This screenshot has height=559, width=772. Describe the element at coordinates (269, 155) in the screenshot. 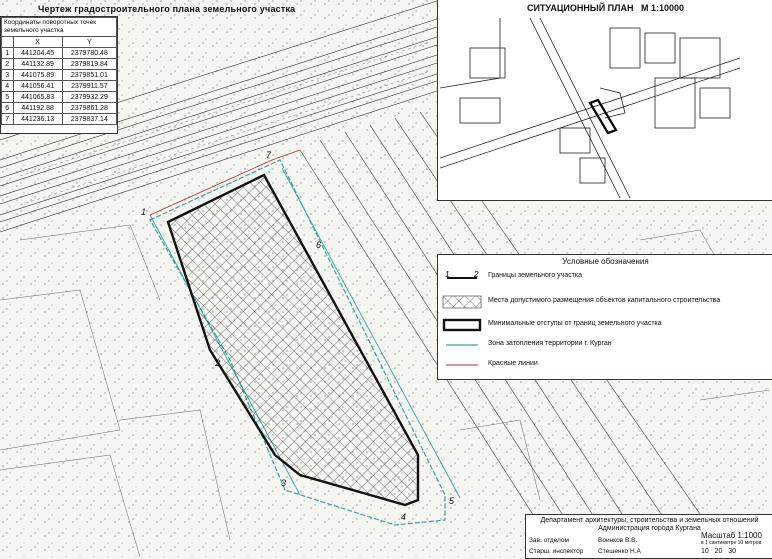

I see `point-label-7: 7` at that location.